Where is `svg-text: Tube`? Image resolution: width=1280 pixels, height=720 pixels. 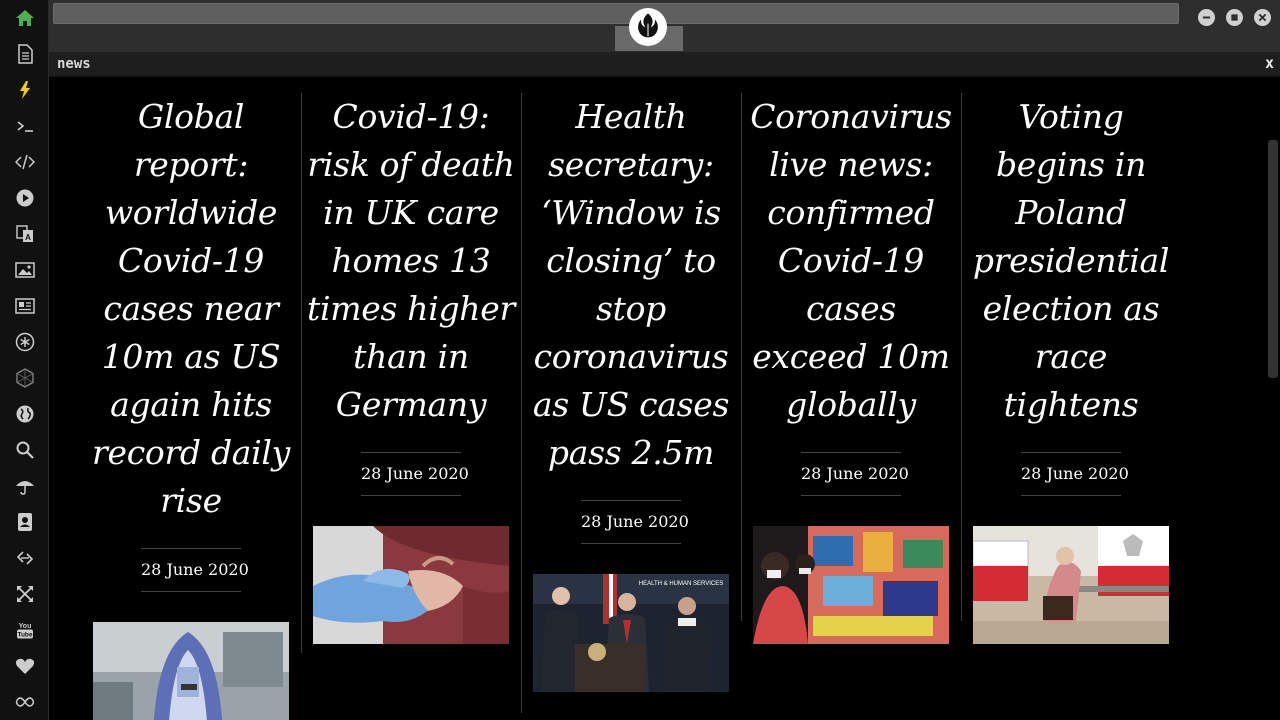
svg-text: Tube is located at coordinates (24, 635).